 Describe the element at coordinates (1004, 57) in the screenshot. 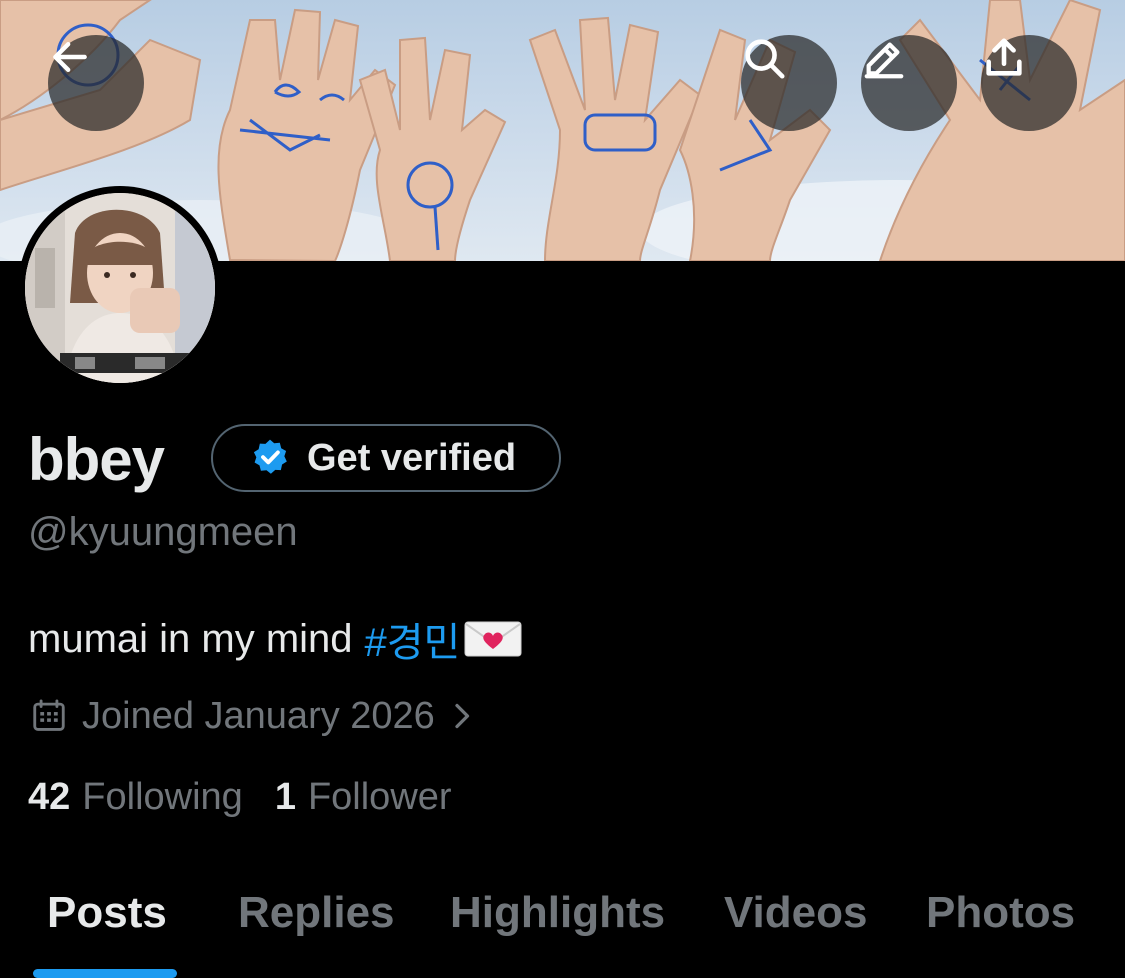

I see `share-icon` at that location.